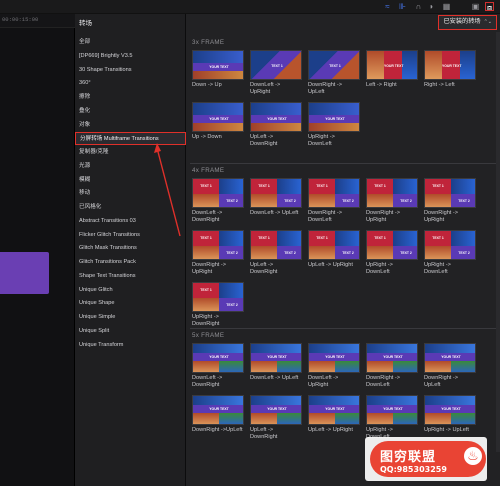 Image resolution: width=500 pixels, height=486 pixels. What do you see at coordinates (130, 276) in the screenshot?
I see `sidebar-item: Shape Text Transitions` at bounding box center [130, 276].